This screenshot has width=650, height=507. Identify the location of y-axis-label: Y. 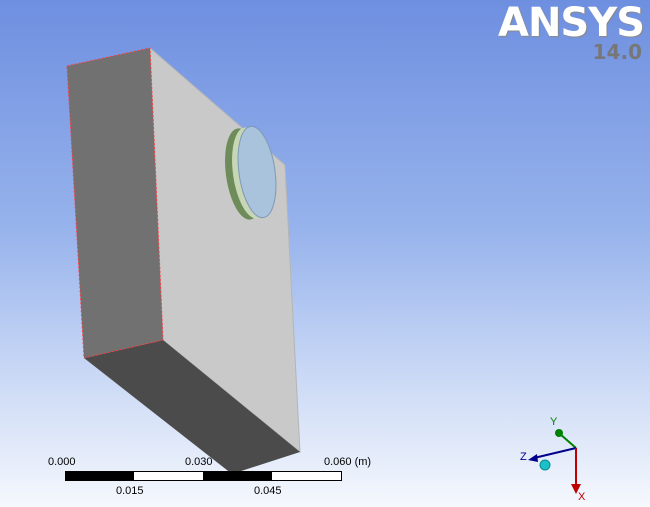
(554, 422).